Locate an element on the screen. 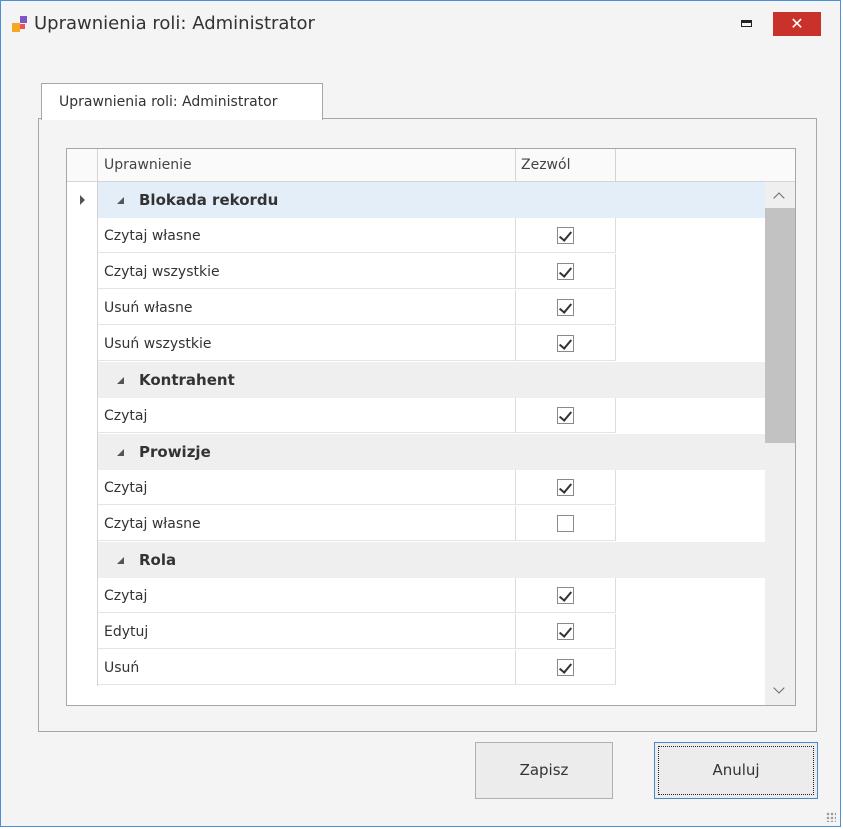 Image resolution: width=843 pixels, height=829 pixels. vertical-scrollbar is located at coordinates (780, 443).